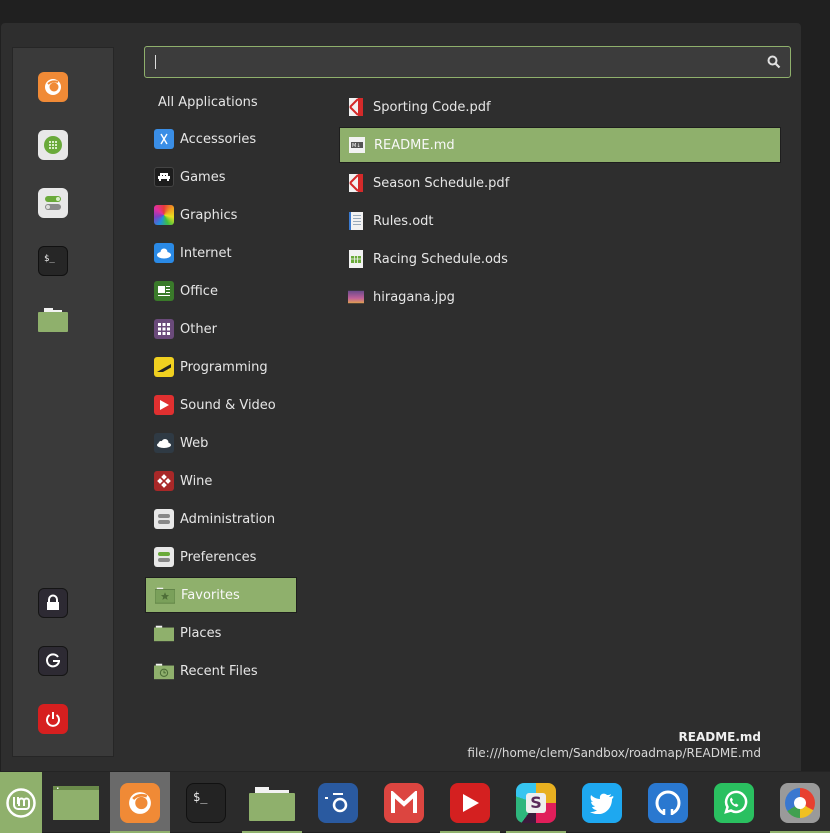 The height and width of the screenshot is (833, 830). Describe the element at coordinates (453, 62) in the screenshot. I see `search-input` at that location.